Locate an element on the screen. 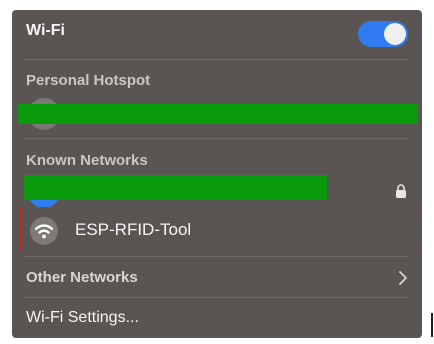 Image resolution: width=434 pixels, height=344 pixels. text-cursor is located at coordinates (432, 325).